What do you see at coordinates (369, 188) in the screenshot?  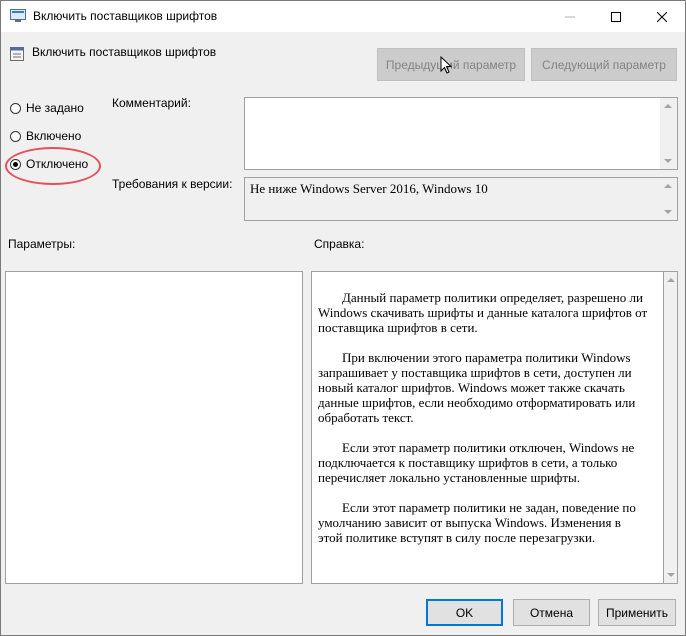 I see `requirements-value: Не ниже Windows Server 2016, Windows 10` at bounding box center [369, 188].